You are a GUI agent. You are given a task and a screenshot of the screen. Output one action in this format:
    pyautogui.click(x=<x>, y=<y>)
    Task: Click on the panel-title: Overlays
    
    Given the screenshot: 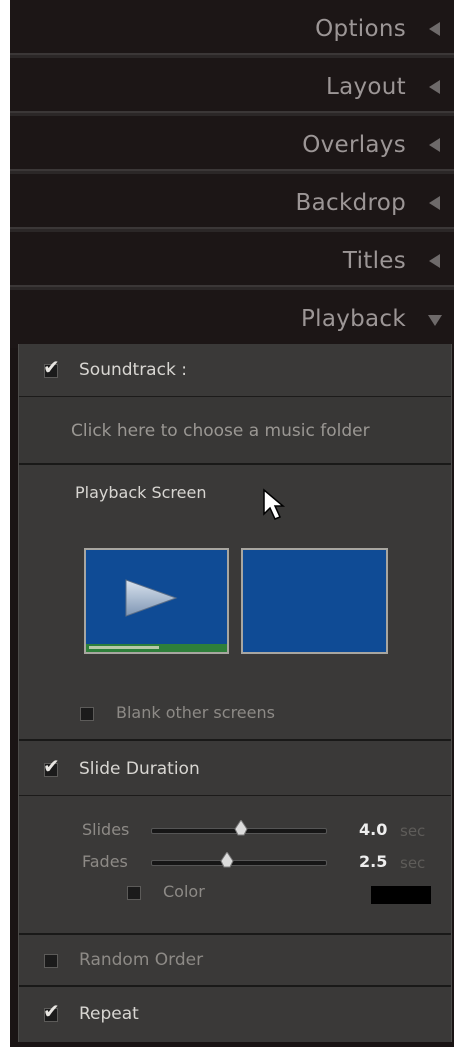 What is the action you would take?
    pyautogui.click(x=354, y=145)
    